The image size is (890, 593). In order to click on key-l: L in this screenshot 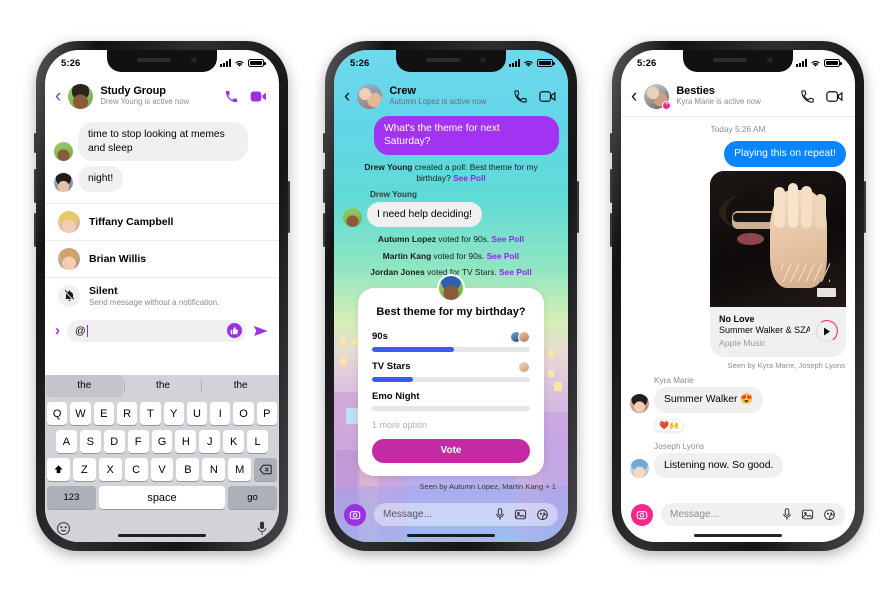, I will do `click(258, 441)`.